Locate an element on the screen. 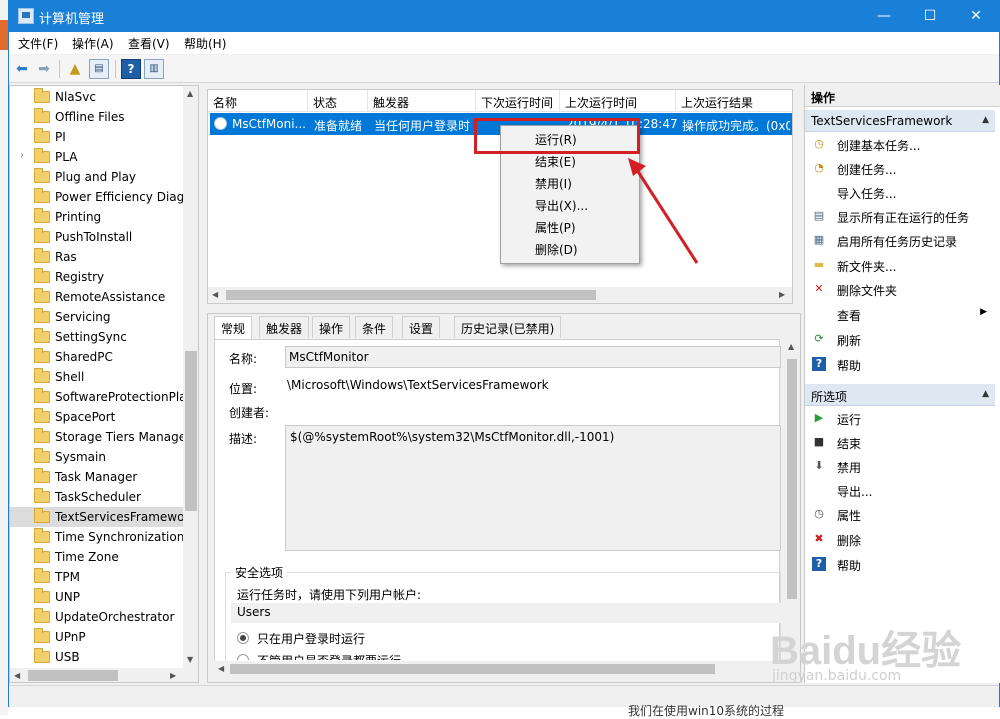  tree-item: Storage Tiers Manage is located at coordinates (97, 437).